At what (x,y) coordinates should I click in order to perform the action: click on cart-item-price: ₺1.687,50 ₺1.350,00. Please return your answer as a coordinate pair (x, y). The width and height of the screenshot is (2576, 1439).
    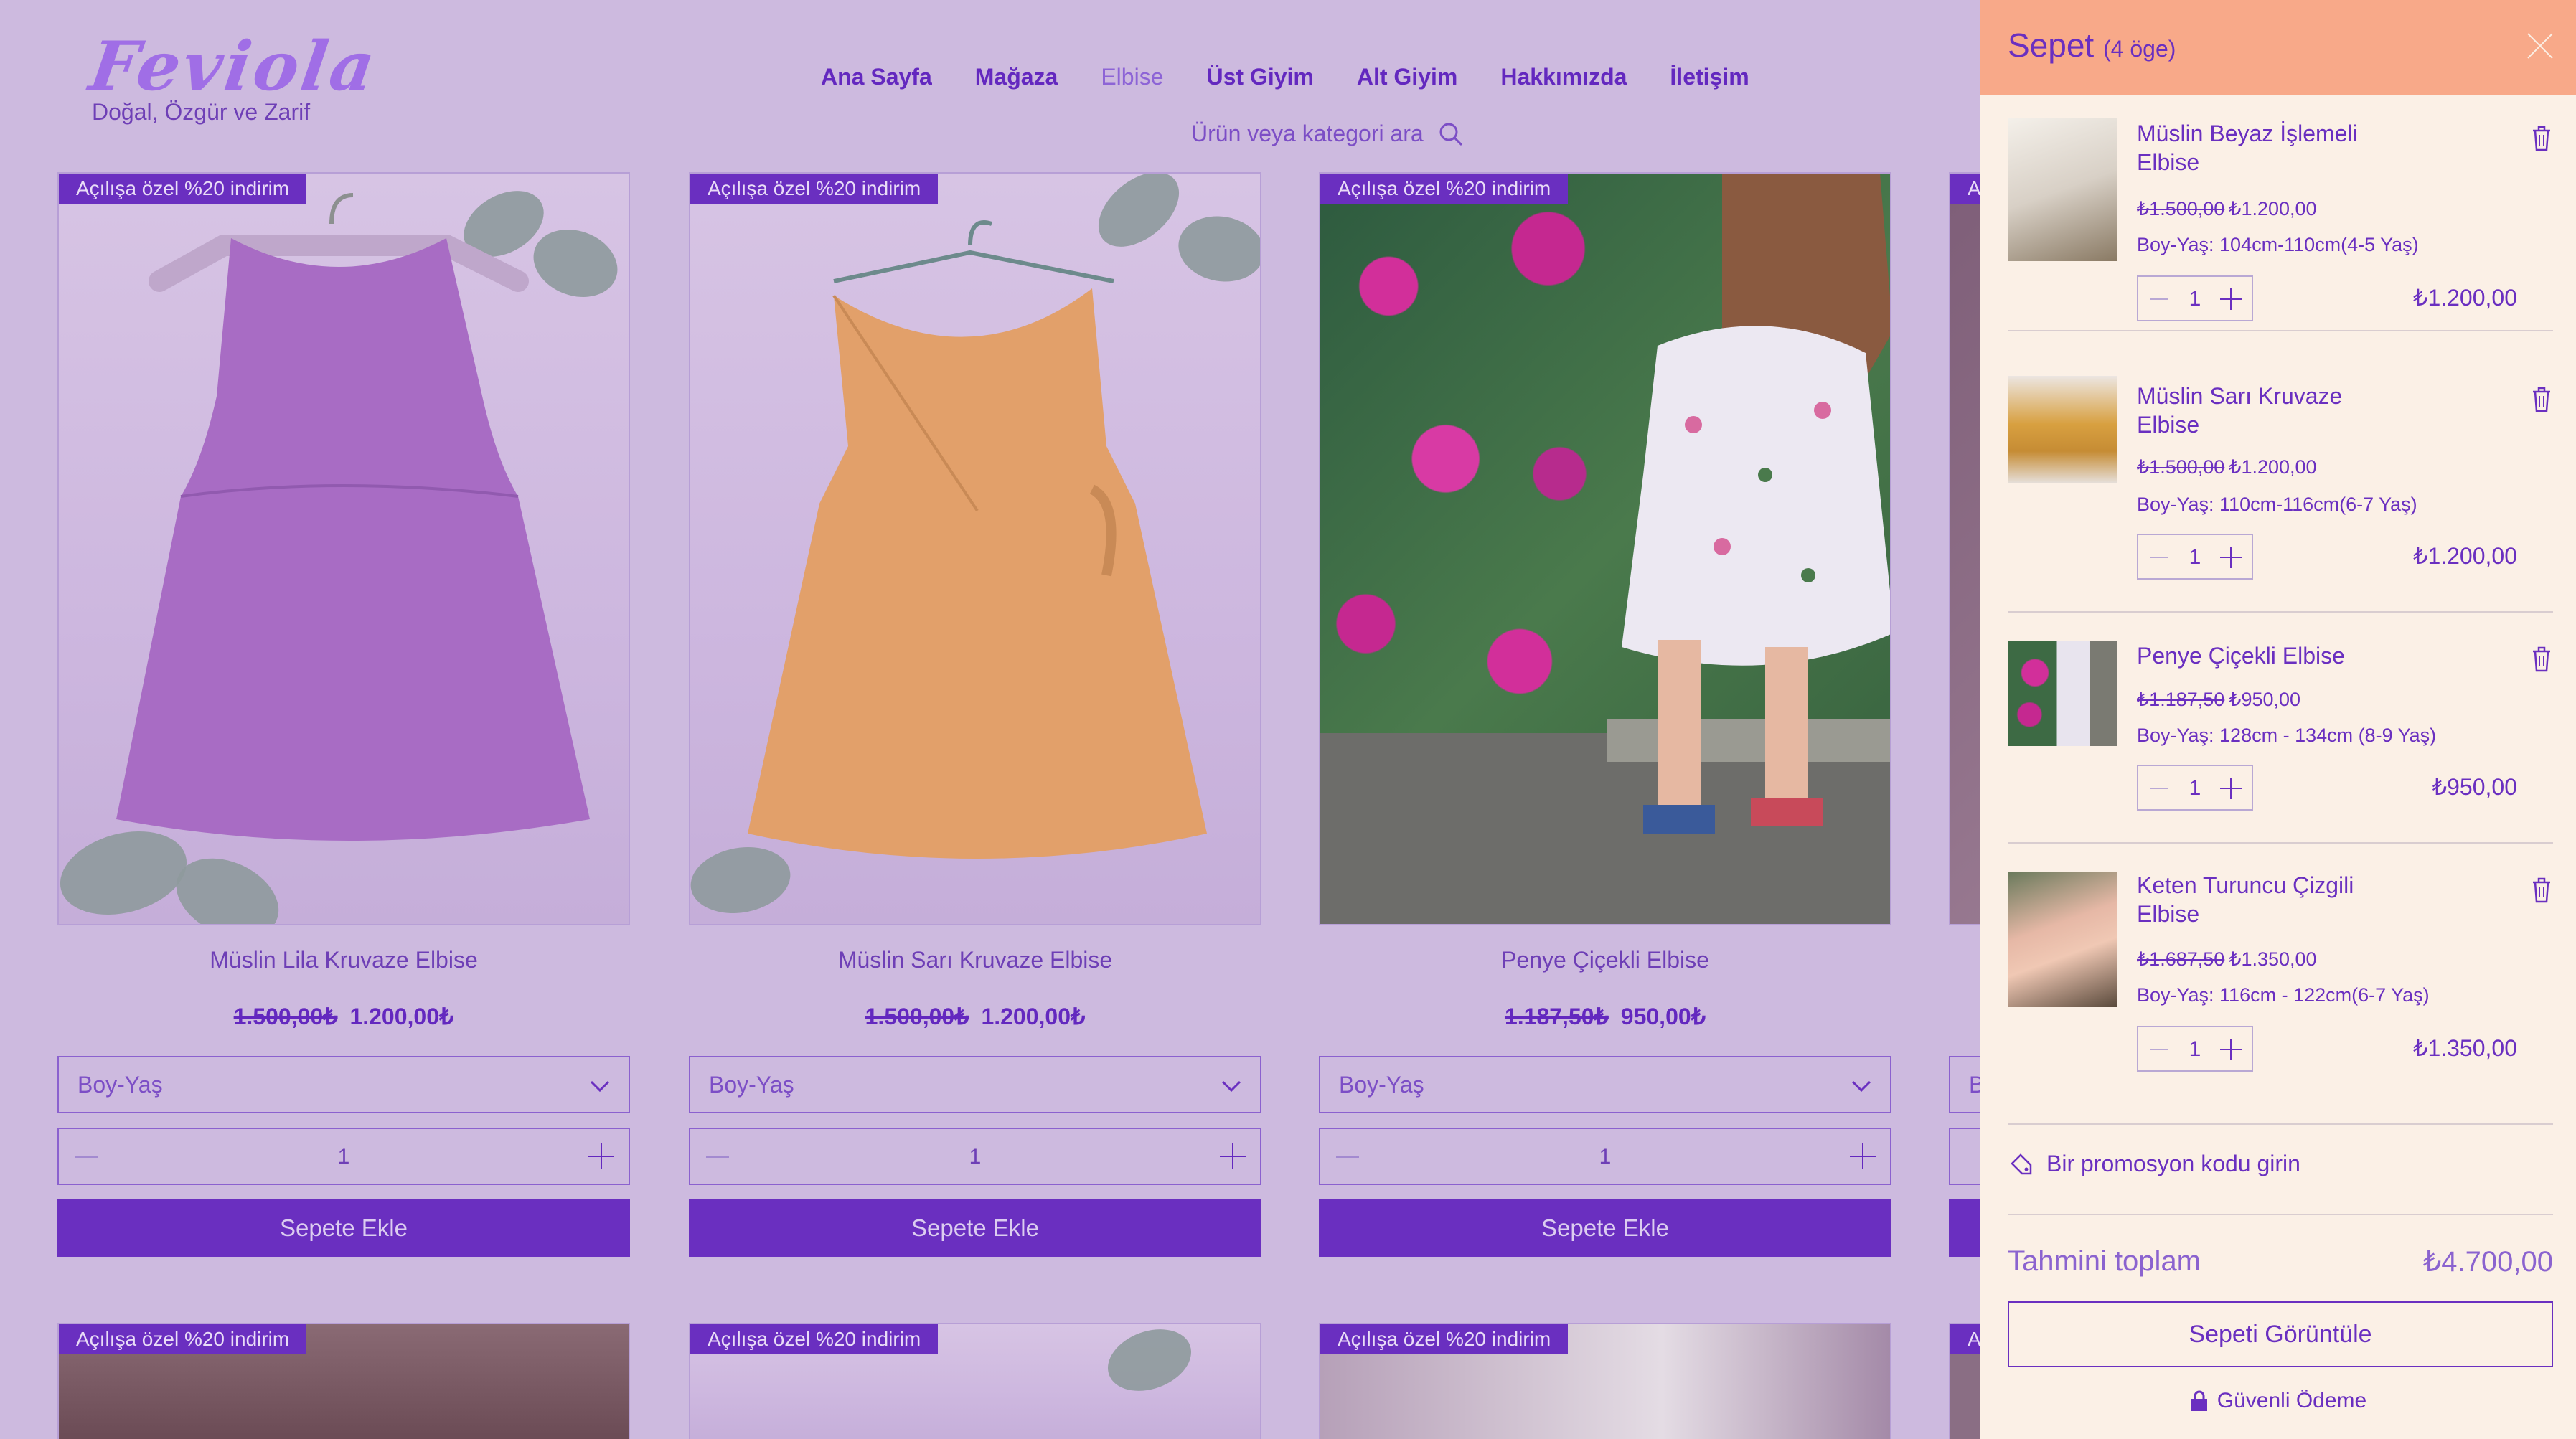
    Looking at the image, I should click on (2227, 959).